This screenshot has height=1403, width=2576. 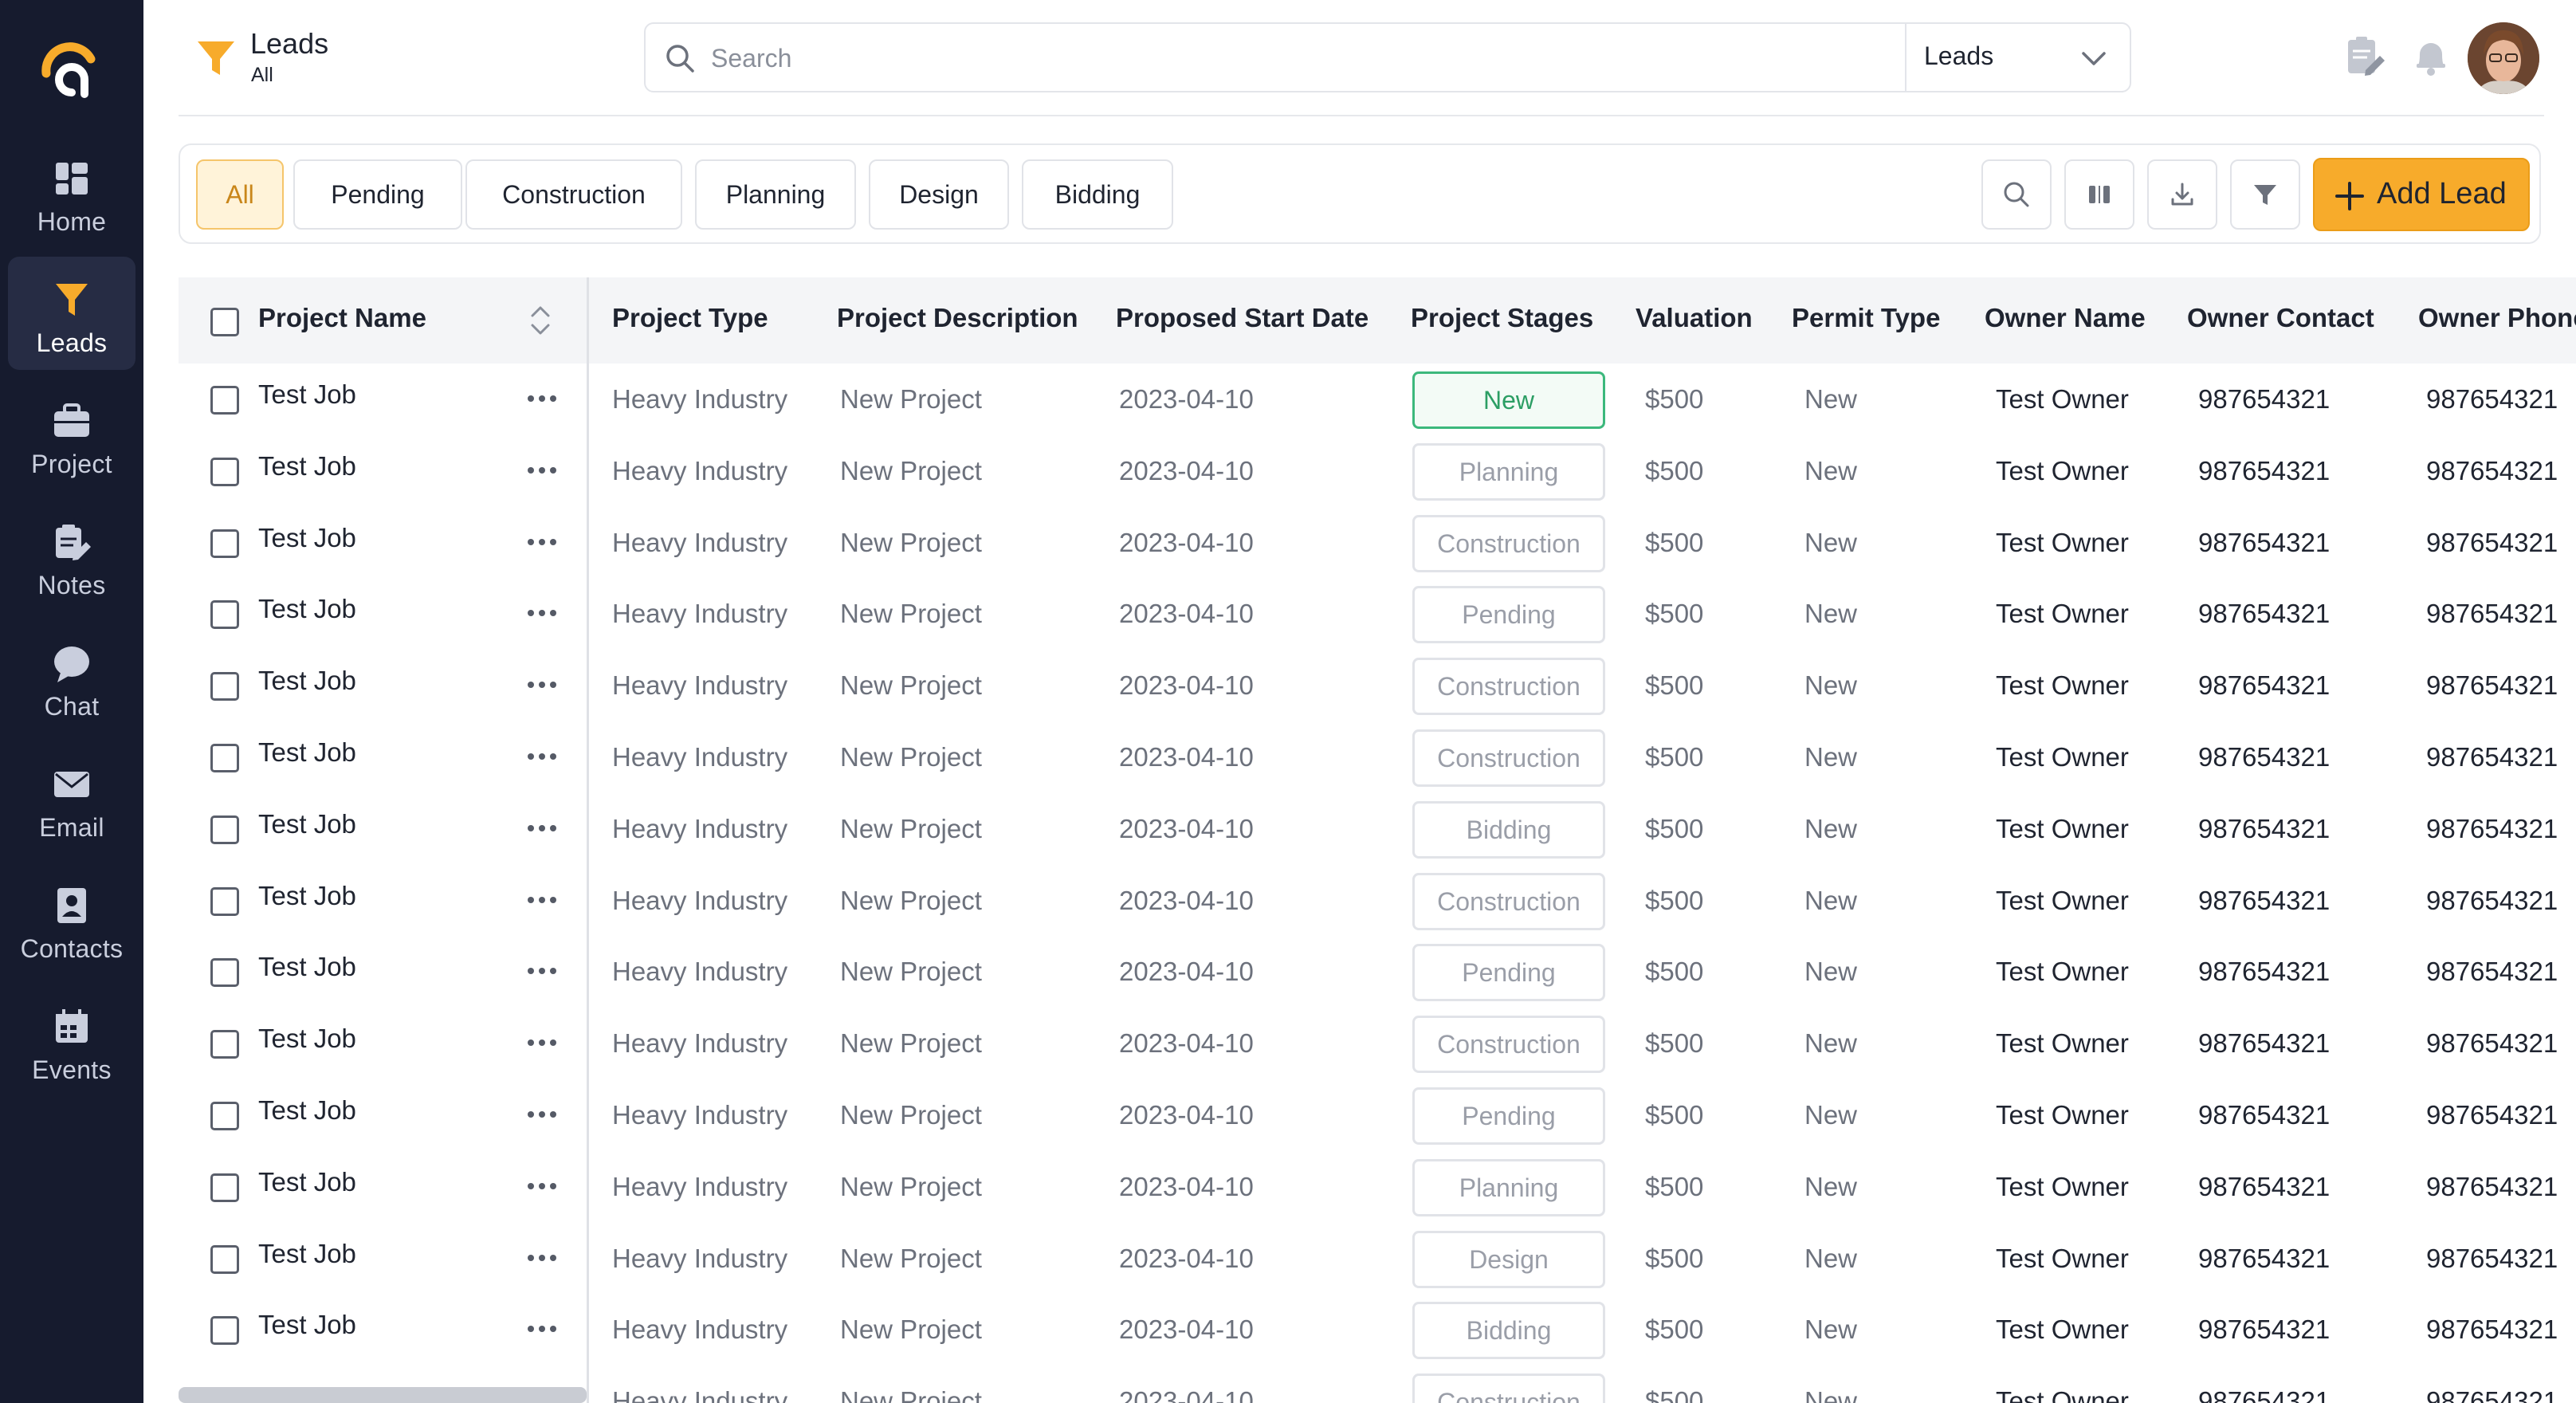 What do you see at coordinates (2099, 194) in the screenshot?
I see `columns-button` at bounding box center [2099, 194].